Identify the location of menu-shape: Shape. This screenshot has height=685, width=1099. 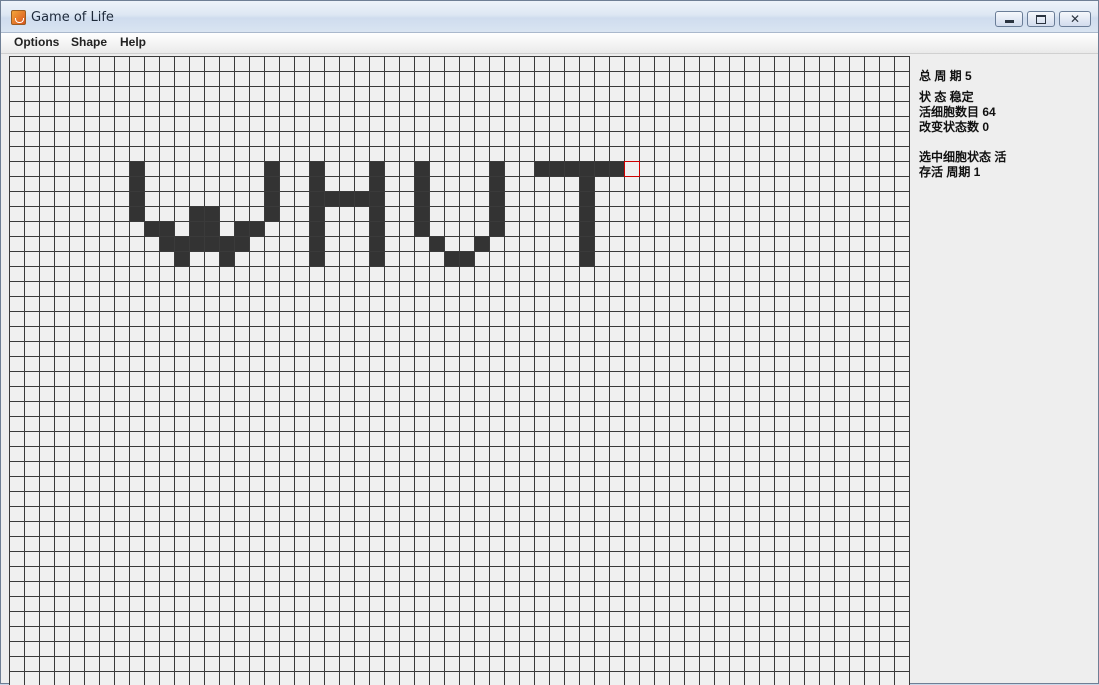
(89, 42).